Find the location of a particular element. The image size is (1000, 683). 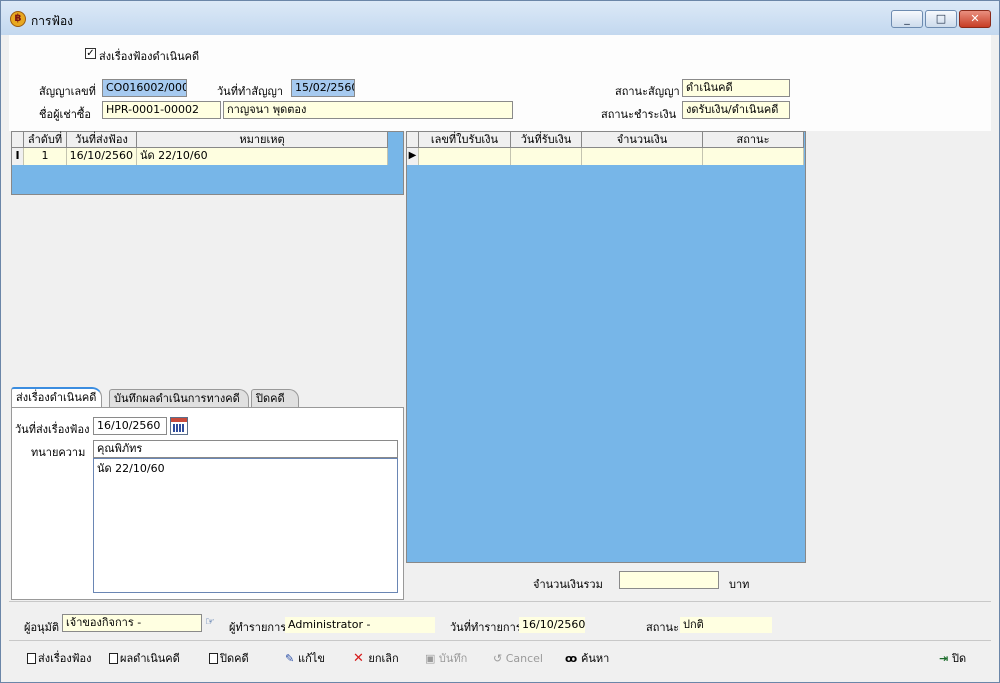

save-button: ▣ บันทึก is located at coordinates (446, 659).